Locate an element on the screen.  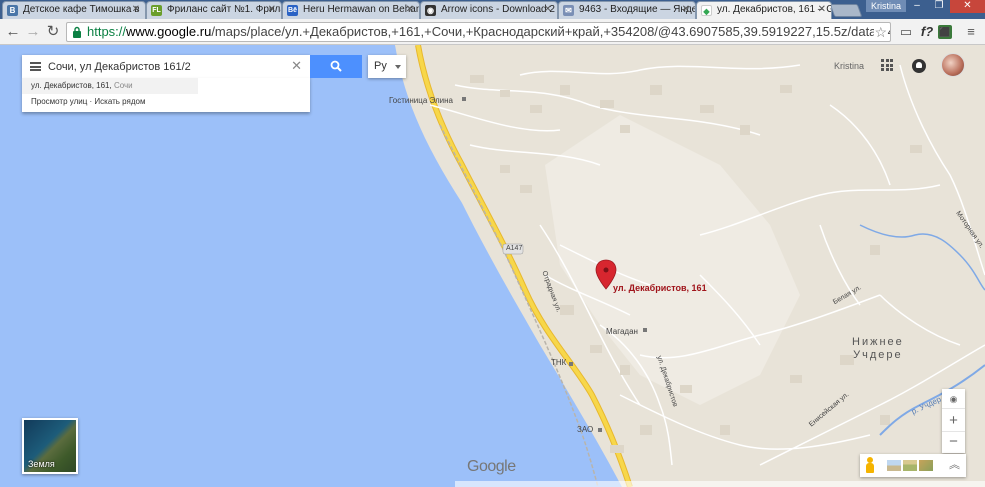
map-label-magadan: Магадан is located at coordinates (622, 331).